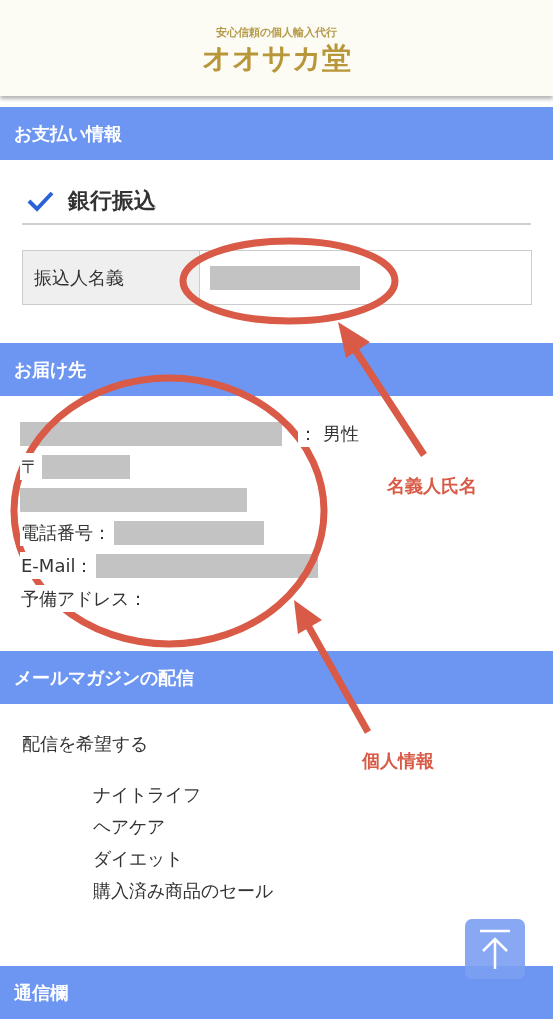 This screenshot has height=1024, width=553. Describe the element at coordinates (111, 277) in the screenshot. I see `field-label: 振込人名義` at that location.